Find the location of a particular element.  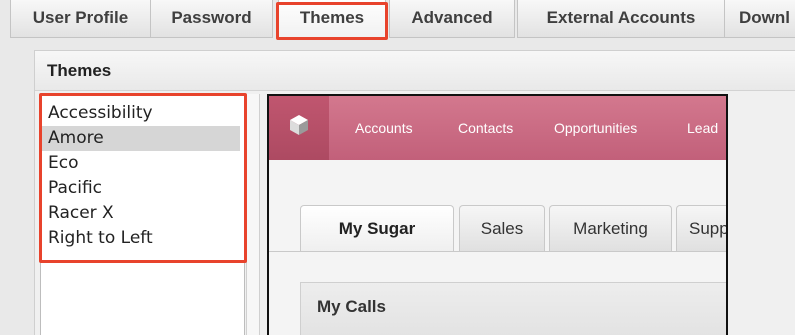

preview-tab-divider is located at coordinates (497, 251).